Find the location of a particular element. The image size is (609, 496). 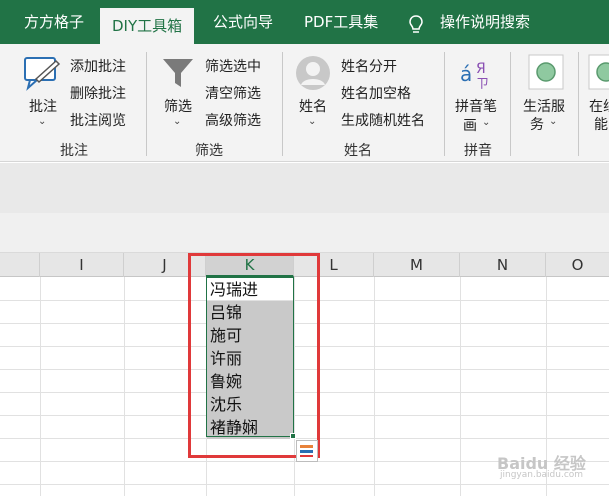

filter-group-label: 筛选 is located at coordinates (209, 151).